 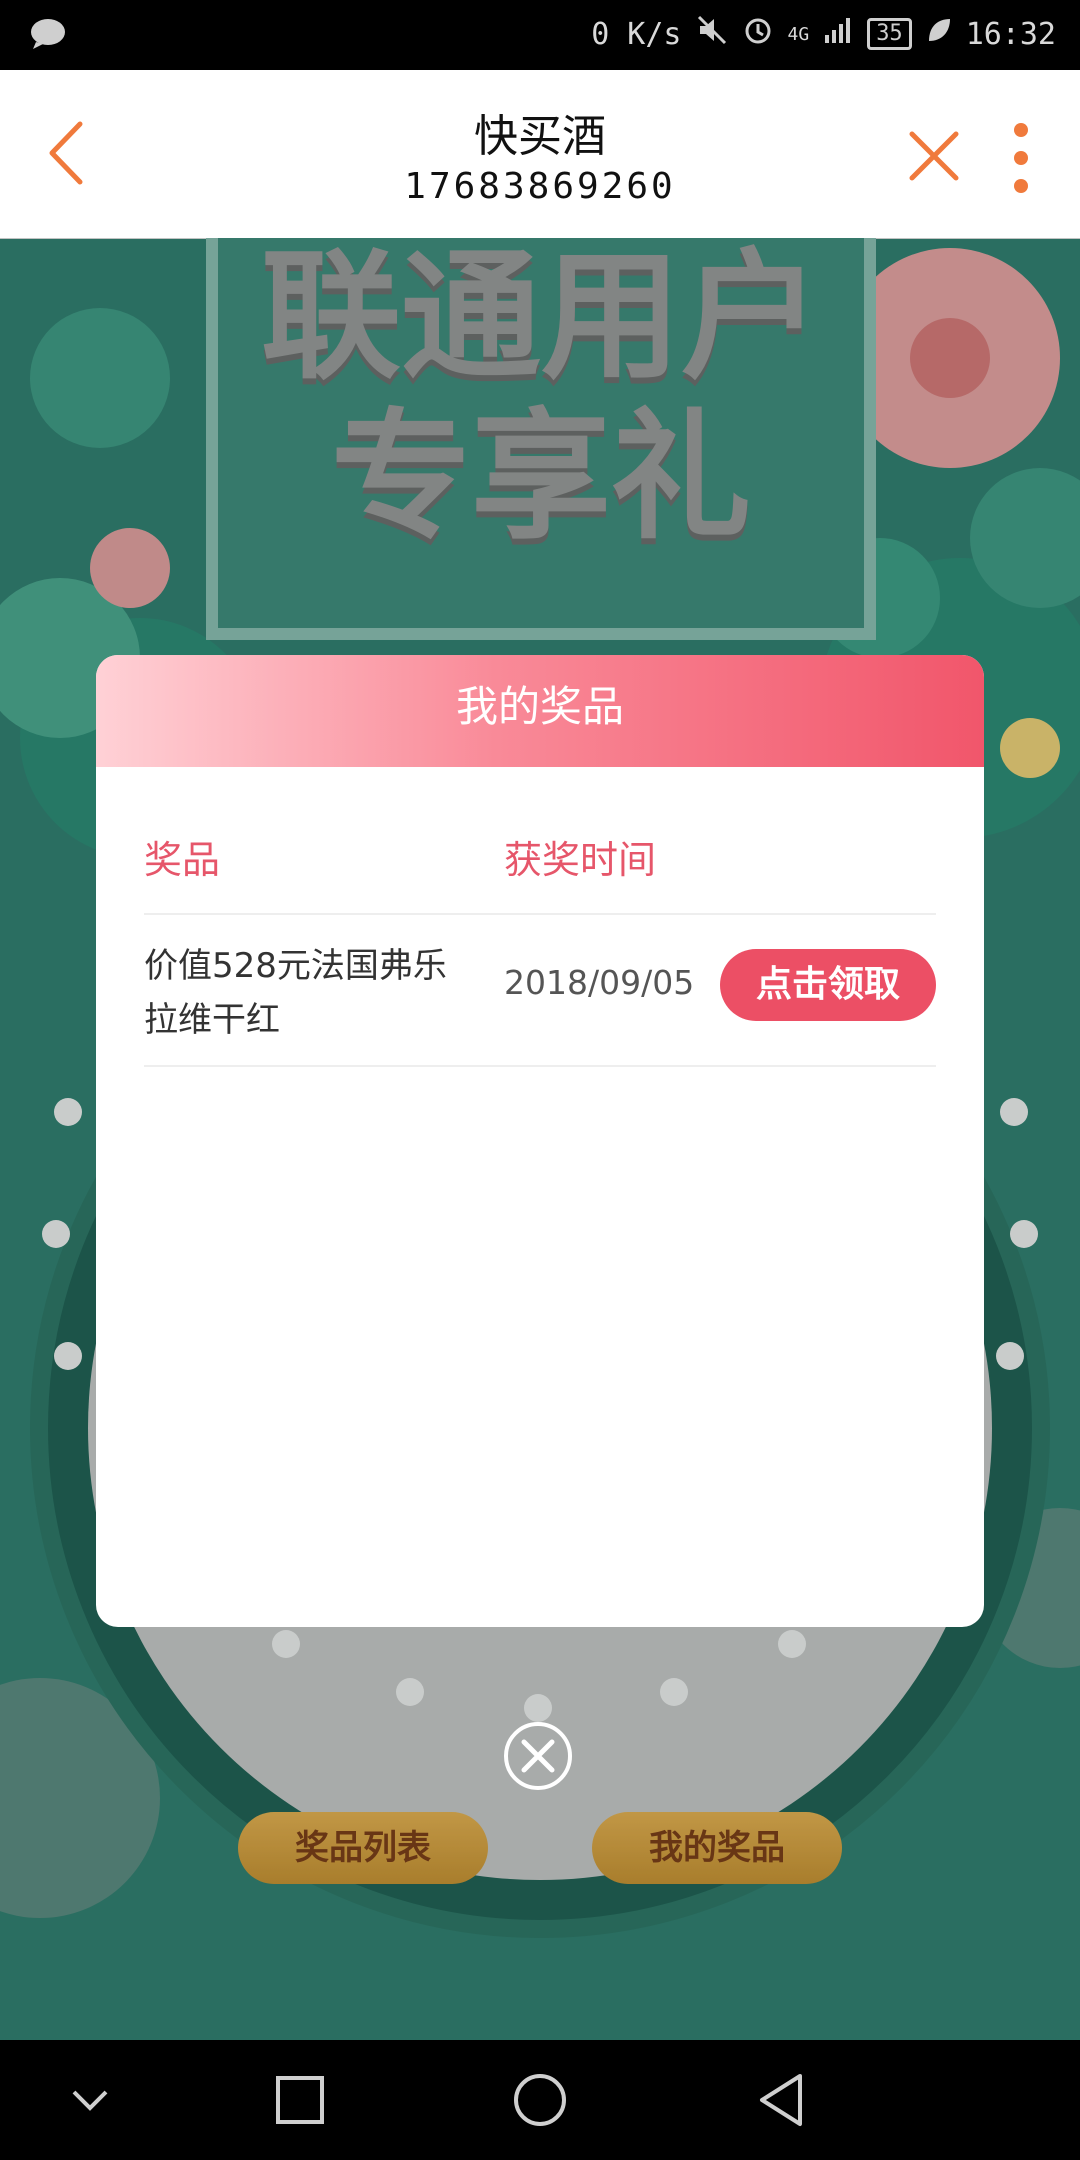 What do you see at coordinates (934, 156) in the screenshot?
I see `close-icon` at bounding box center [934, 156].